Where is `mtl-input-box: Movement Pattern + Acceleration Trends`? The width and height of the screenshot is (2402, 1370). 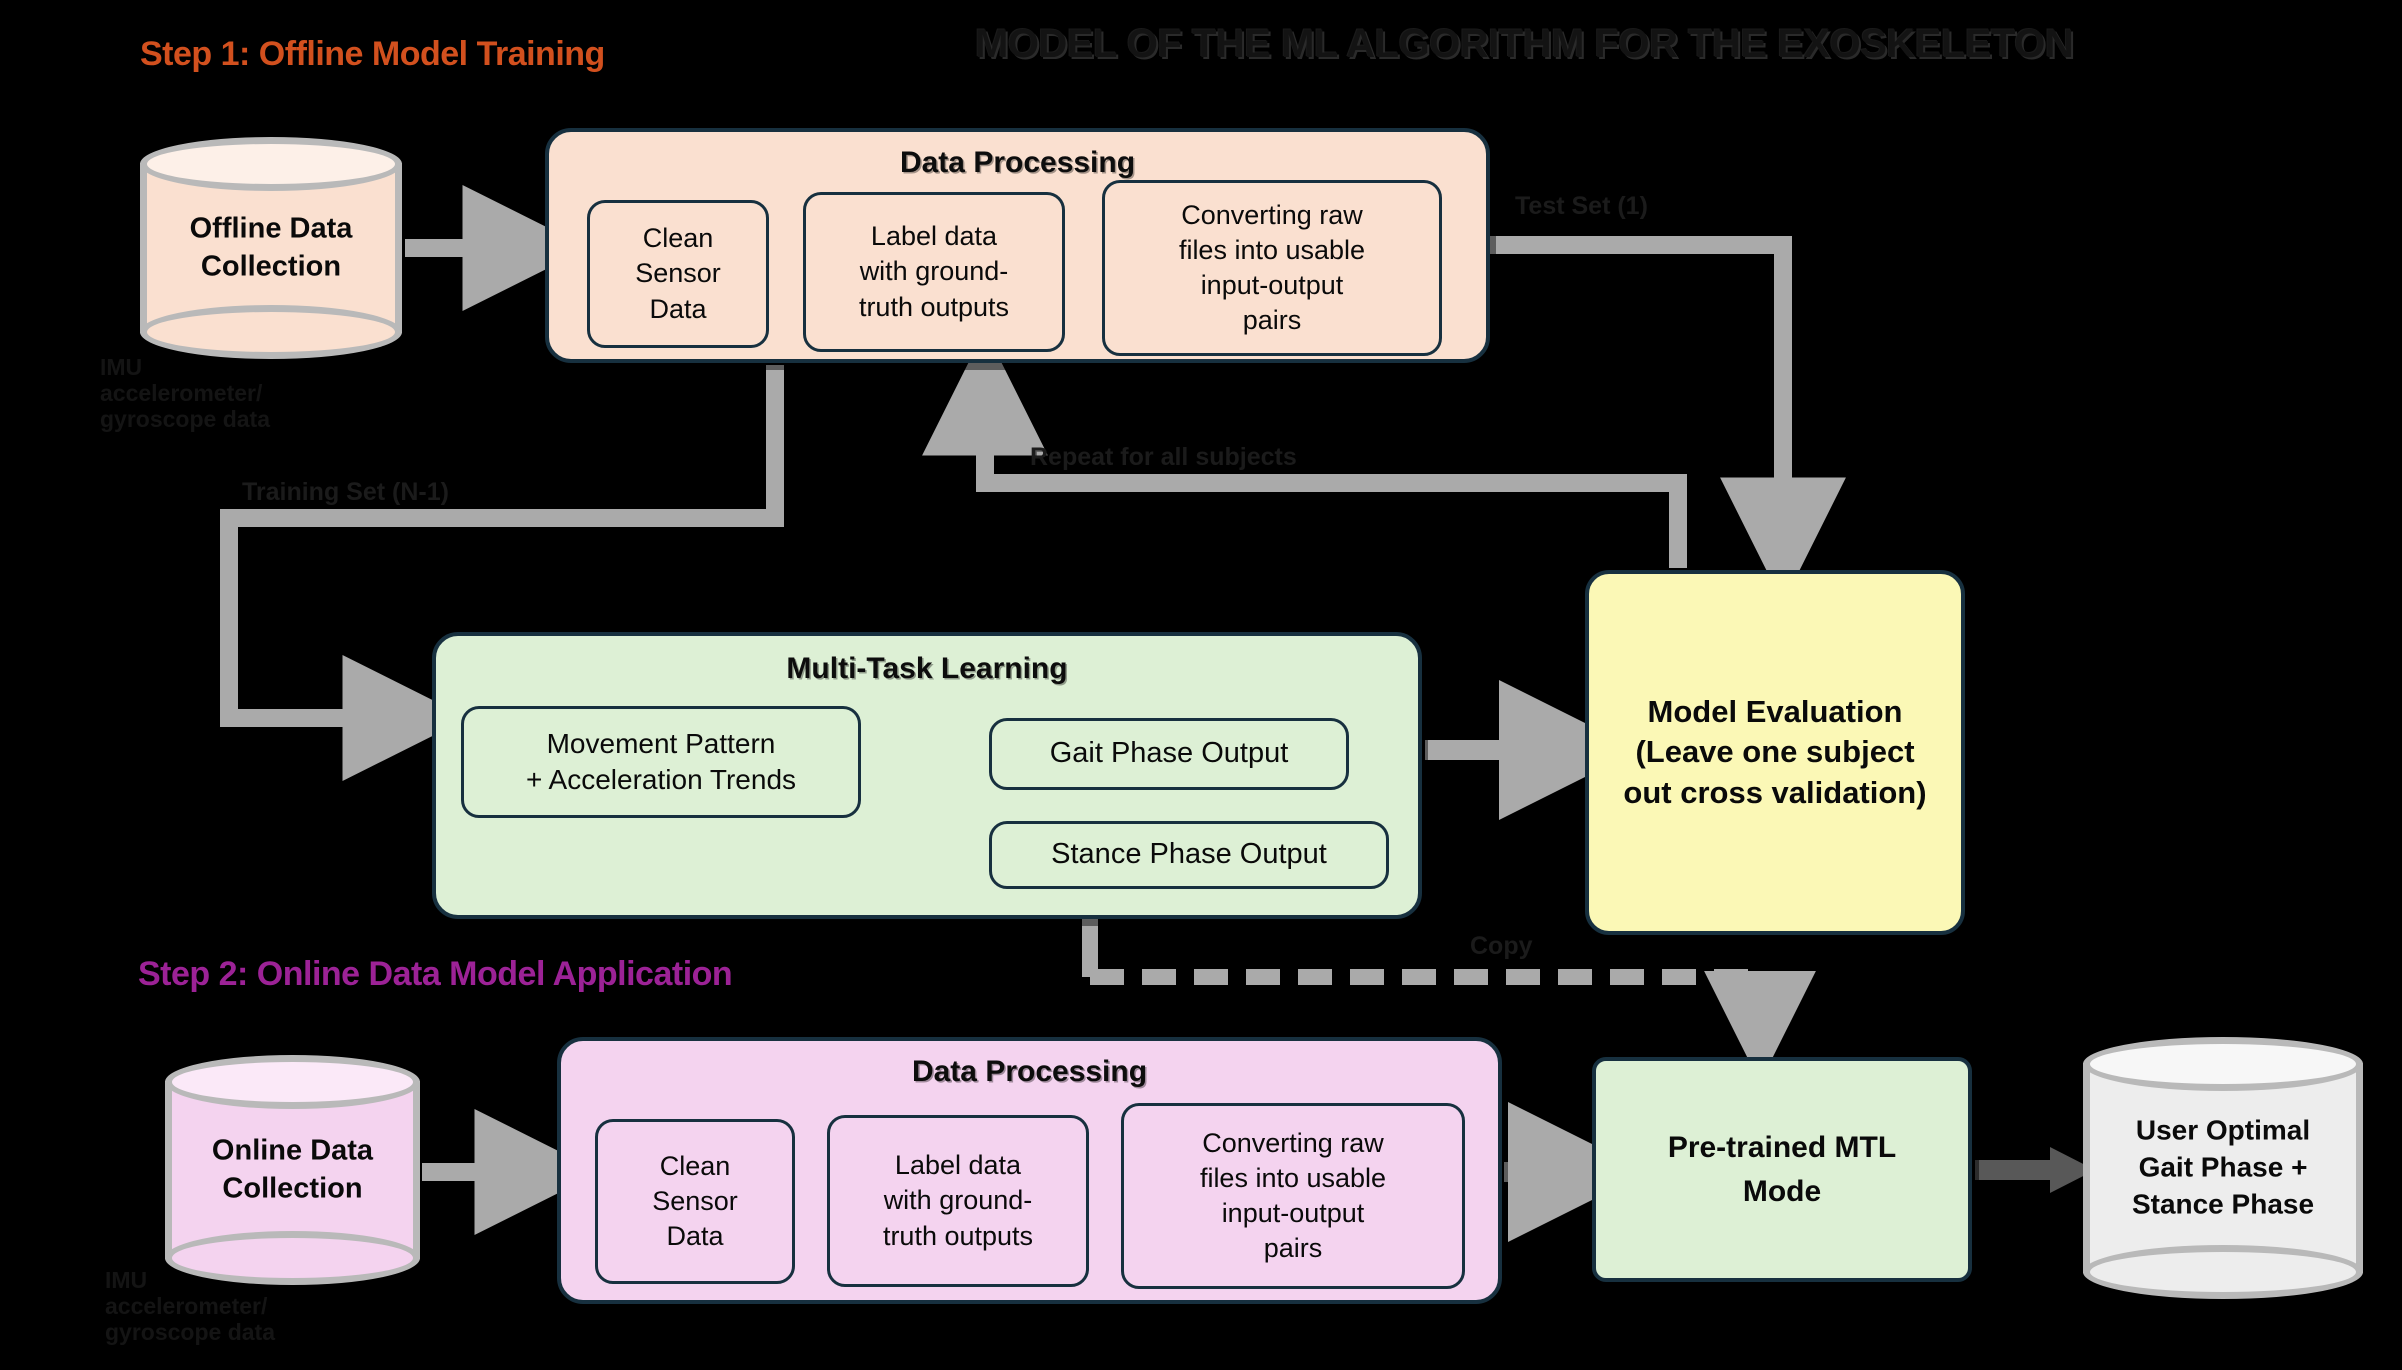 mtl-input-box: Movement Pattern + Acceleration Trends is located at coordinates (661, 762).